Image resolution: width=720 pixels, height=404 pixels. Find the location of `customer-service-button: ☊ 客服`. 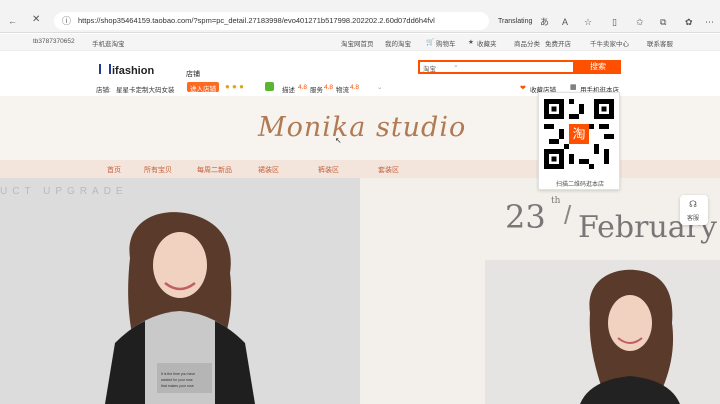

customer-service-button: ☊ 客服 is located at coordinates (694, 210).